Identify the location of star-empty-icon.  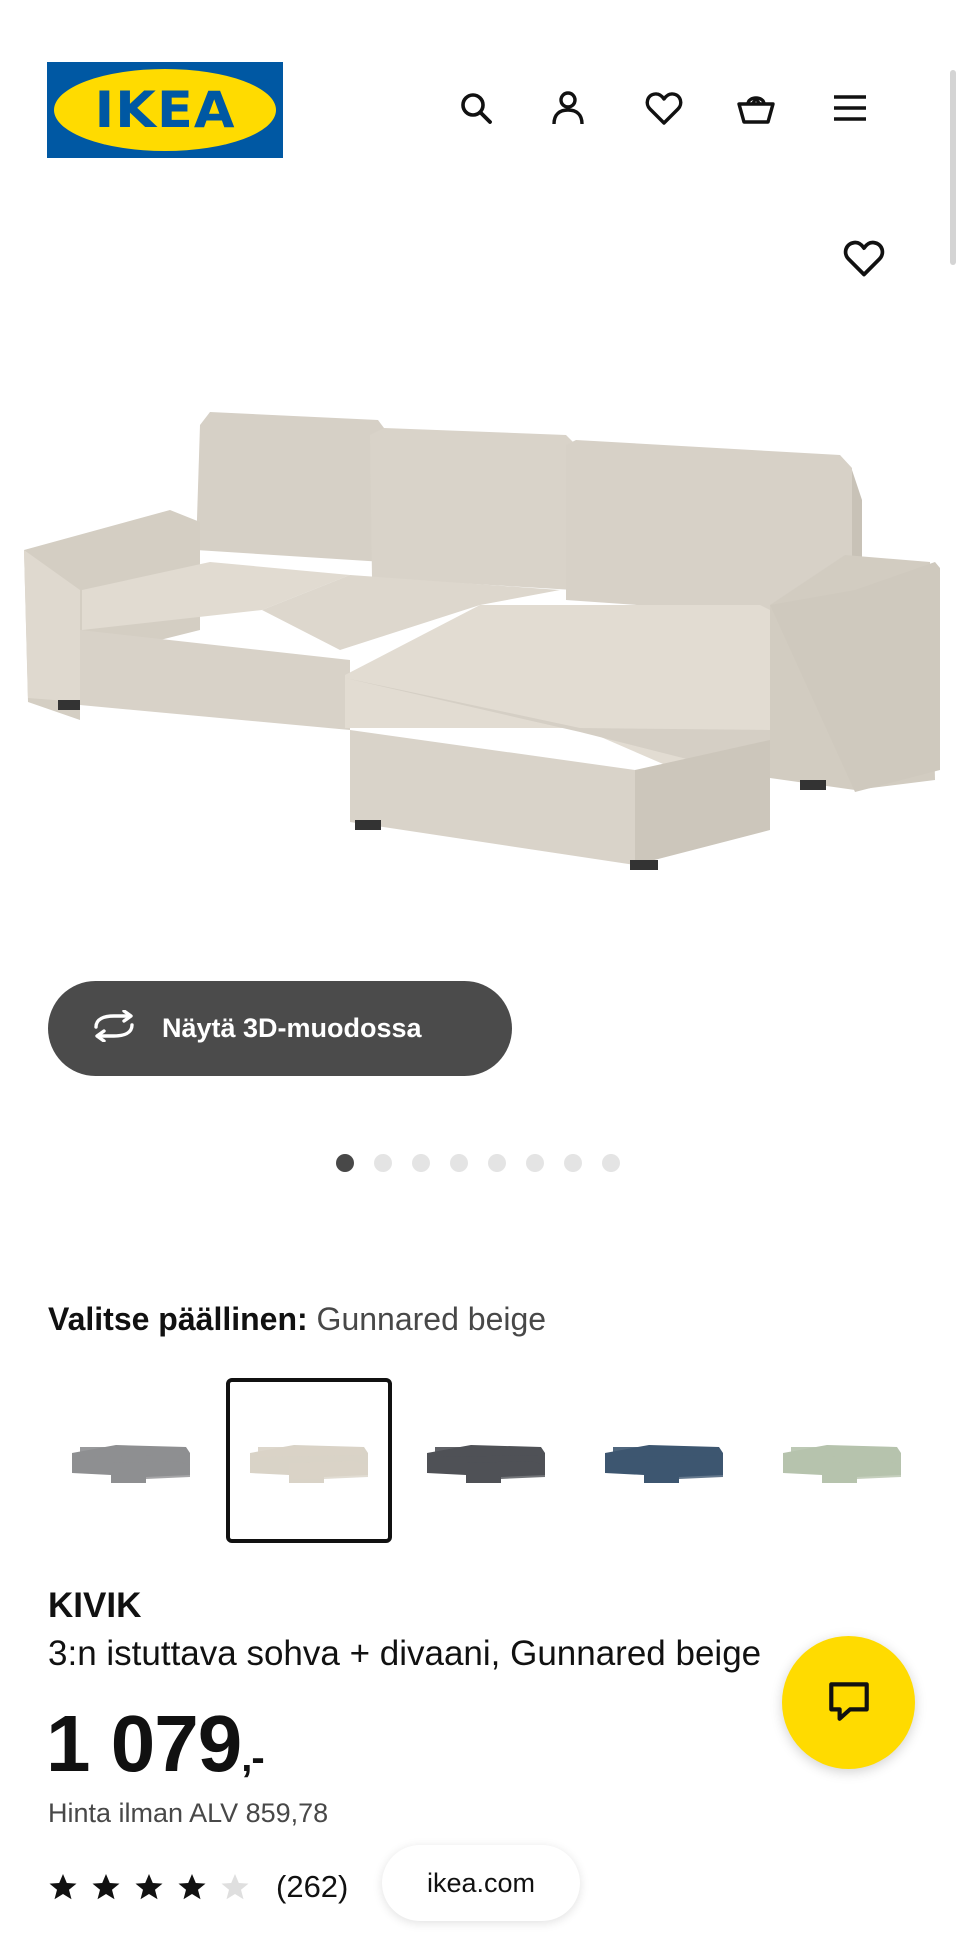
(235, 1887).